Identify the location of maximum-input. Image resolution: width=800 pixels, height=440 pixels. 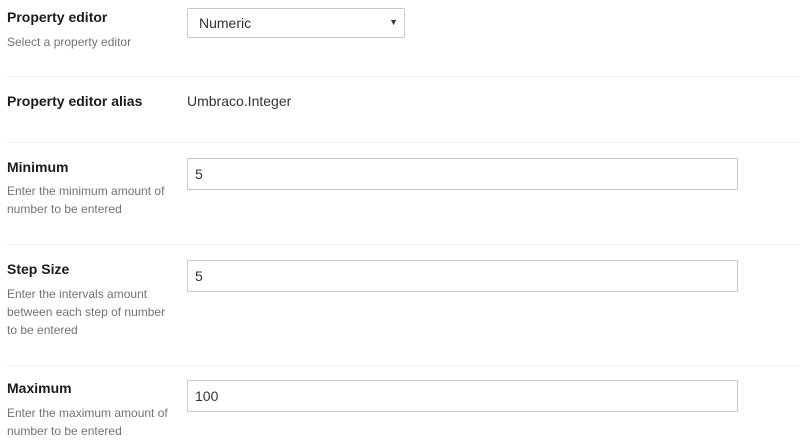
(462, 396).